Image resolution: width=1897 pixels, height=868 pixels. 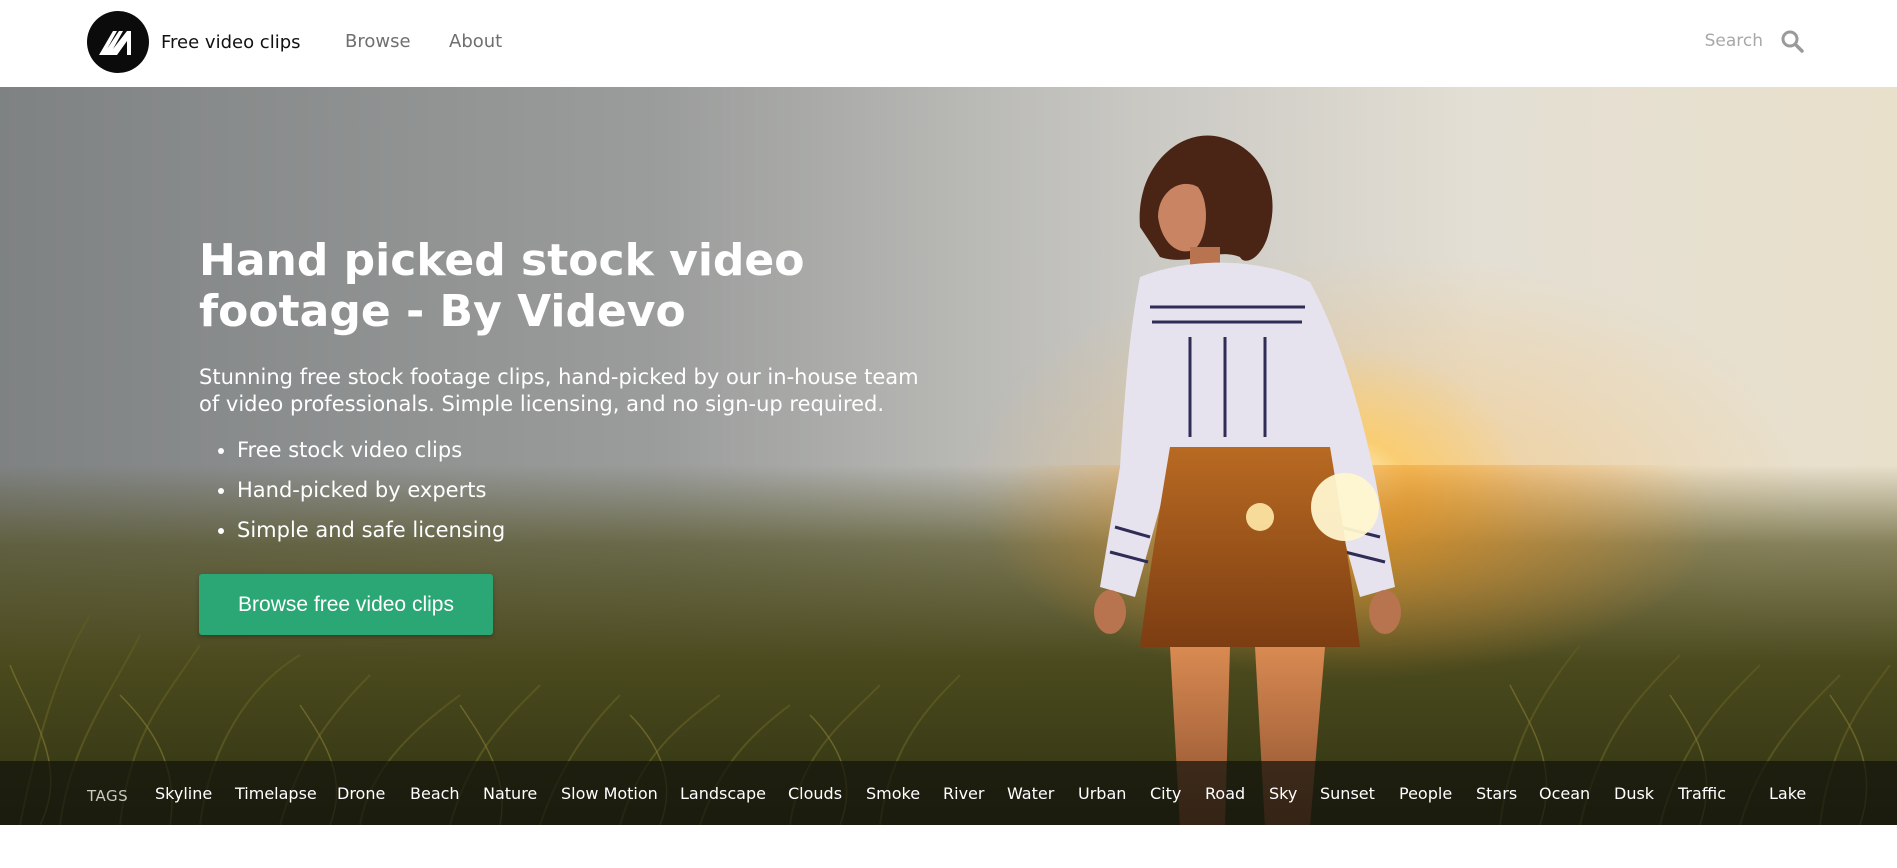 I want to click on content-section-top, so click(x=948, y=846).